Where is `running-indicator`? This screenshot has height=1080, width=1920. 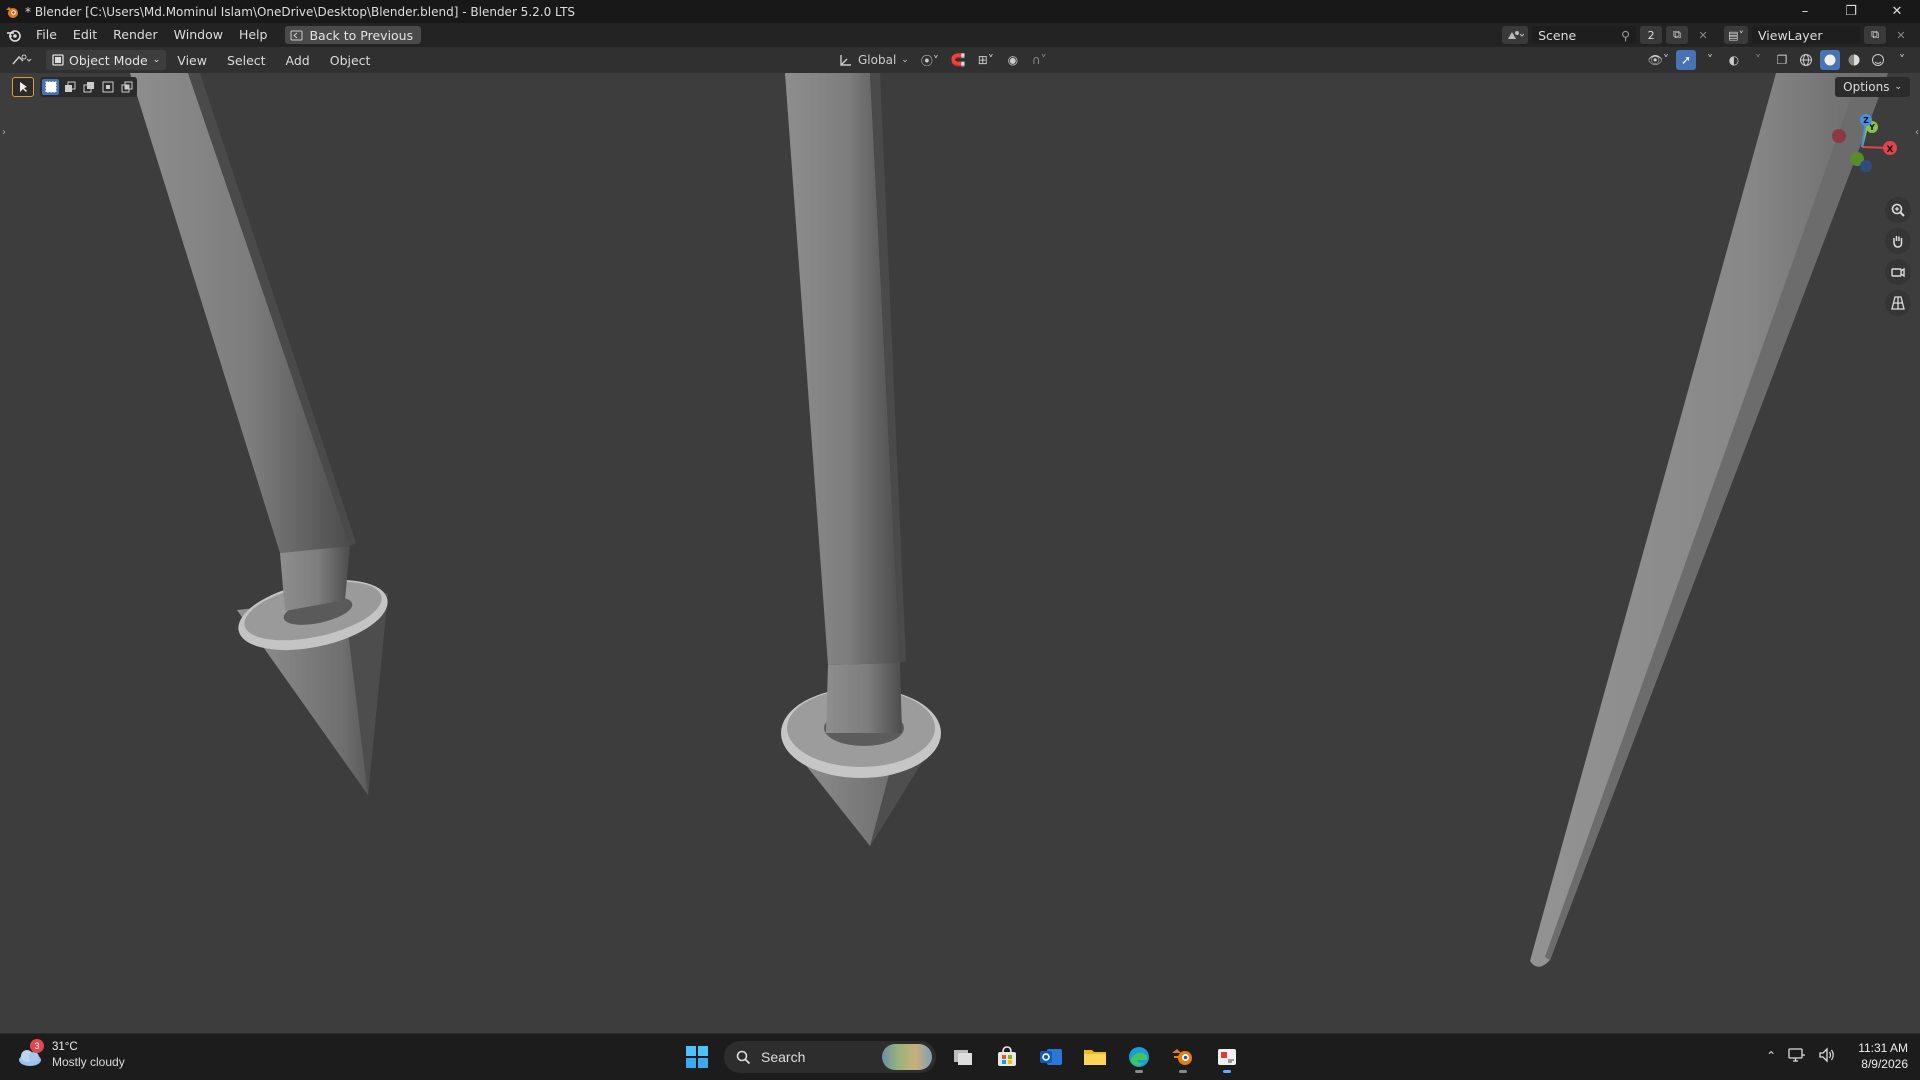
running-indicator is located at coordinates (1227, 1071).